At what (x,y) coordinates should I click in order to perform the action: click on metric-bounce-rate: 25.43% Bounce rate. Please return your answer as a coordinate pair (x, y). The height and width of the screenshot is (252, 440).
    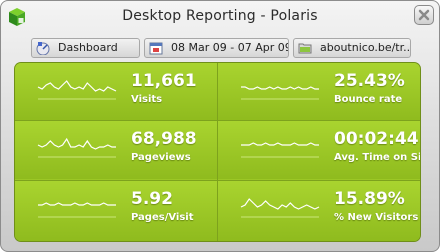
    Looking at the image, I should click on (319, 92).